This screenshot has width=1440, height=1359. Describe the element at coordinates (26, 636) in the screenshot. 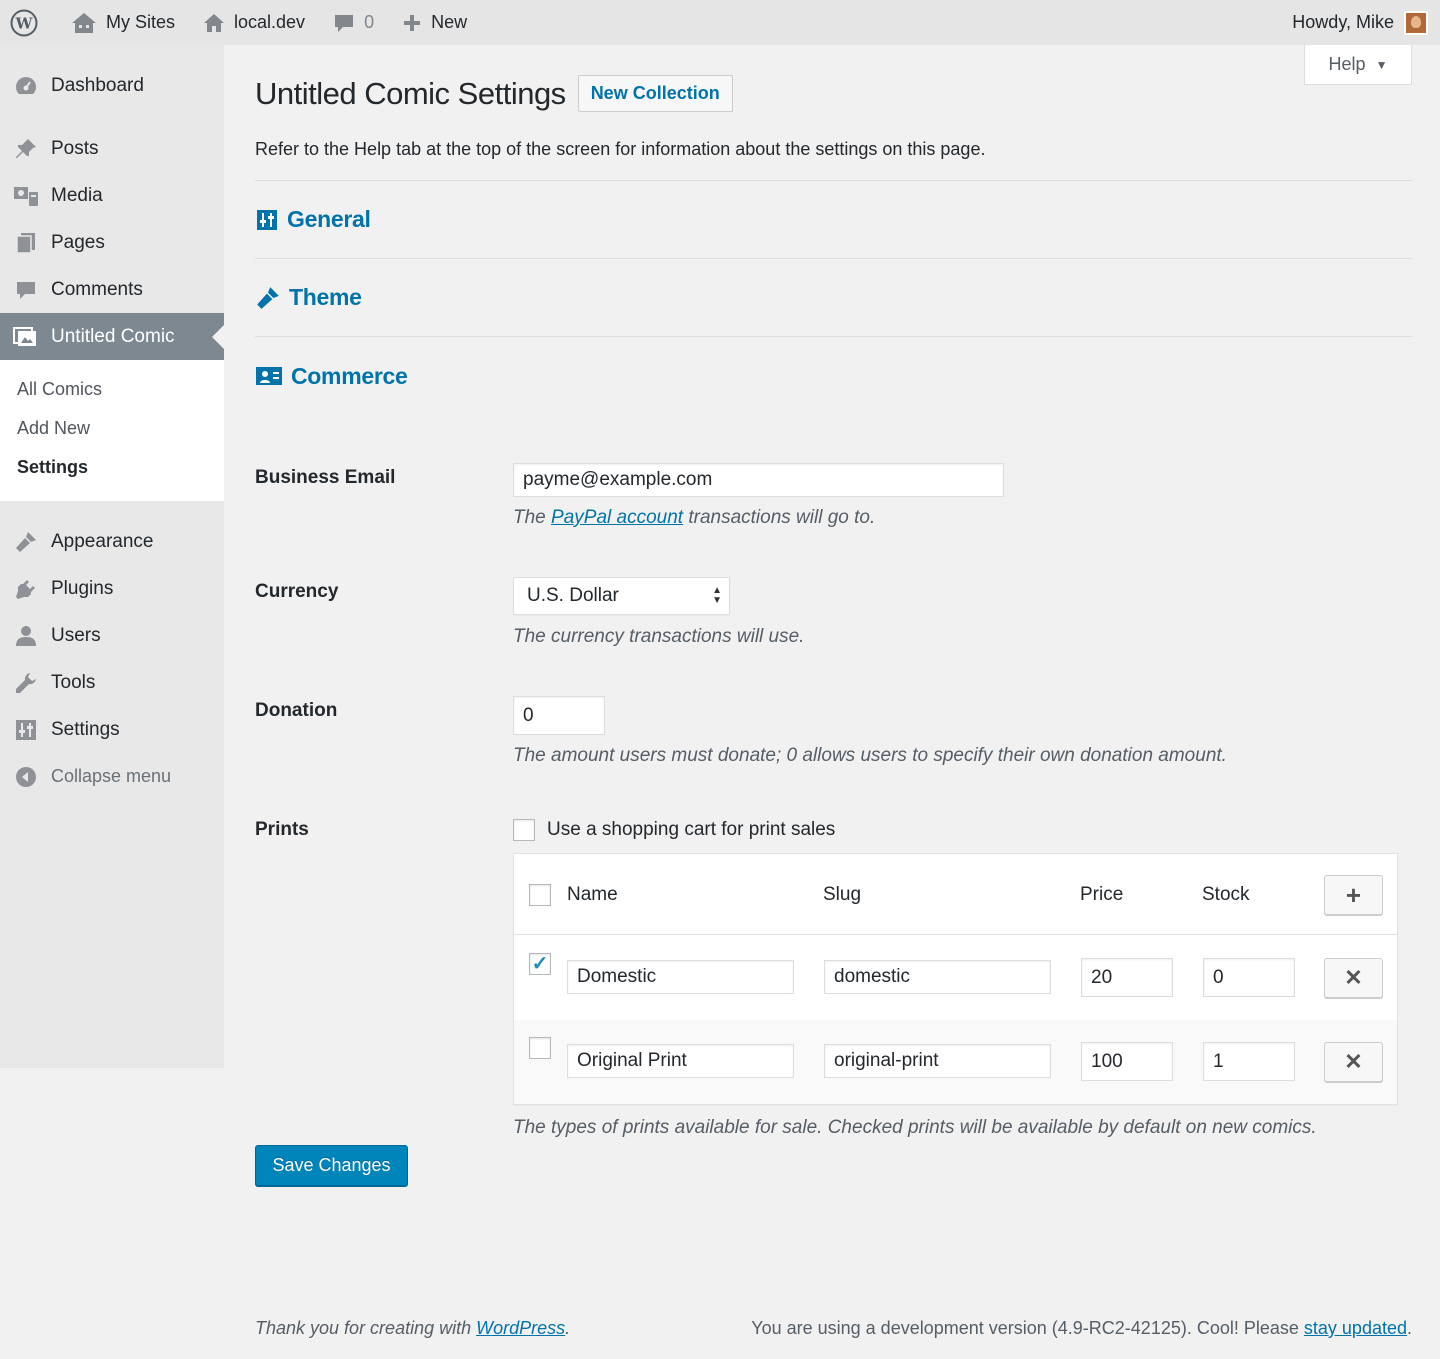

I see `users-icon` at that location.